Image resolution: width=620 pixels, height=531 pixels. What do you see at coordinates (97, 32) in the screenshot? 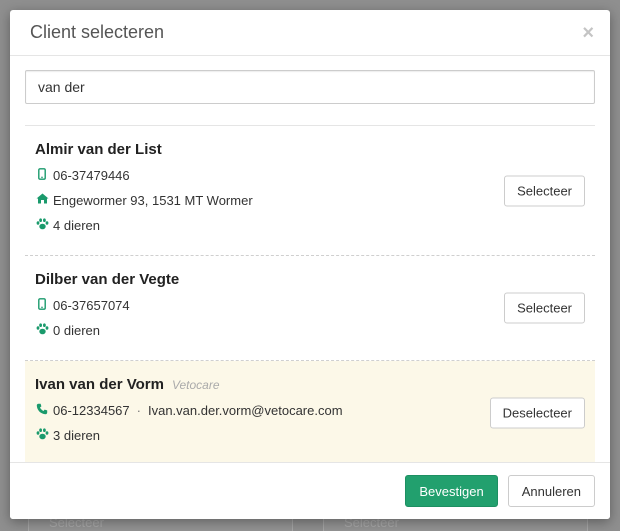
I see `modal-title: Client selecteren` at bounding box center [97, 32].